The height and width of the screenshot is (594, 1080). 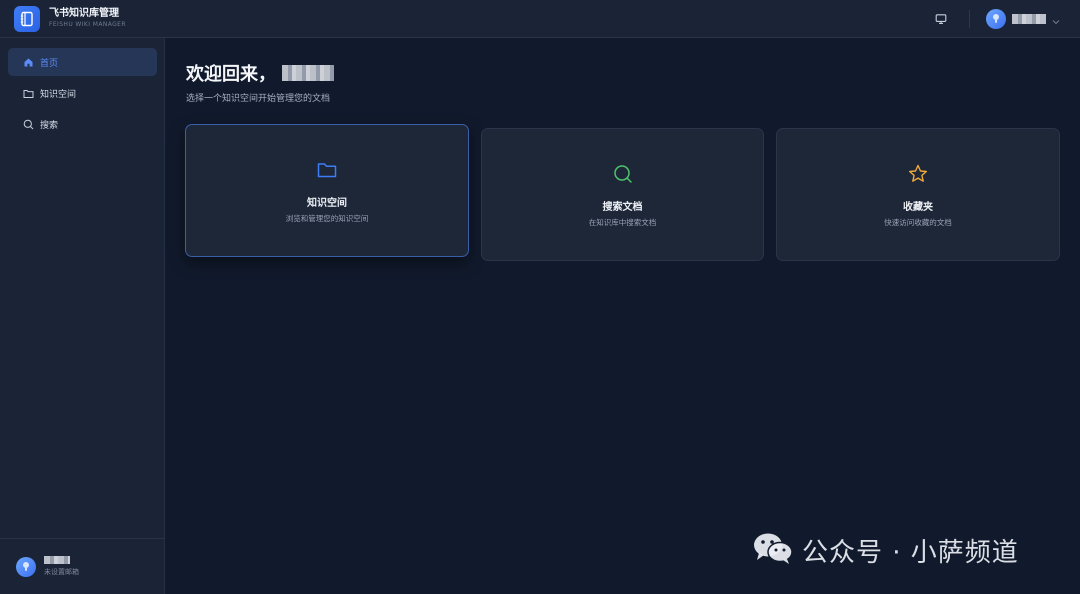 I want to click on brand: 飞书知识库管理 FEISHU WIKI MANAGER, so click(x=70, y=18).